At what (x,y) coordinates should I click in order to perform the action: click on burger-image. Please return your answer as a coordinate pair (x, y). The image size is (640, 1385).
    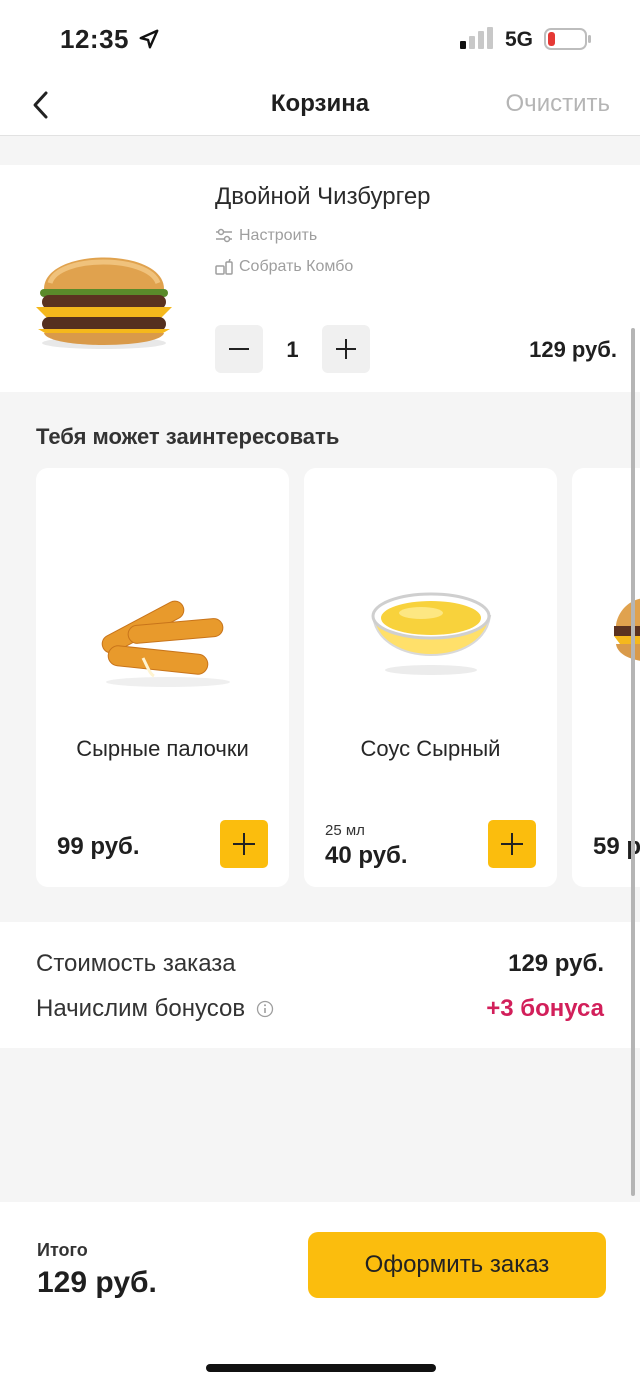
    Looking at the image, I should click on (627, 629).